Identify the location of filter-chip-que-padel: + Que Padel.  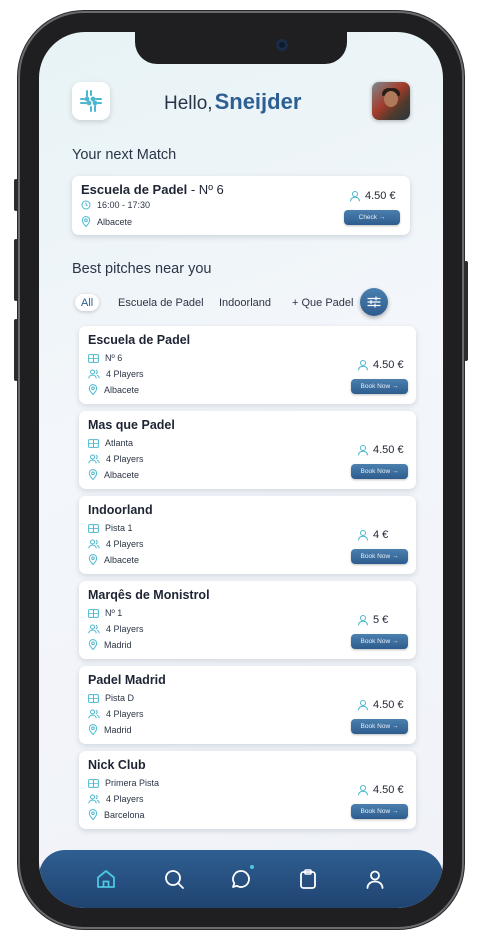
(322, 302).